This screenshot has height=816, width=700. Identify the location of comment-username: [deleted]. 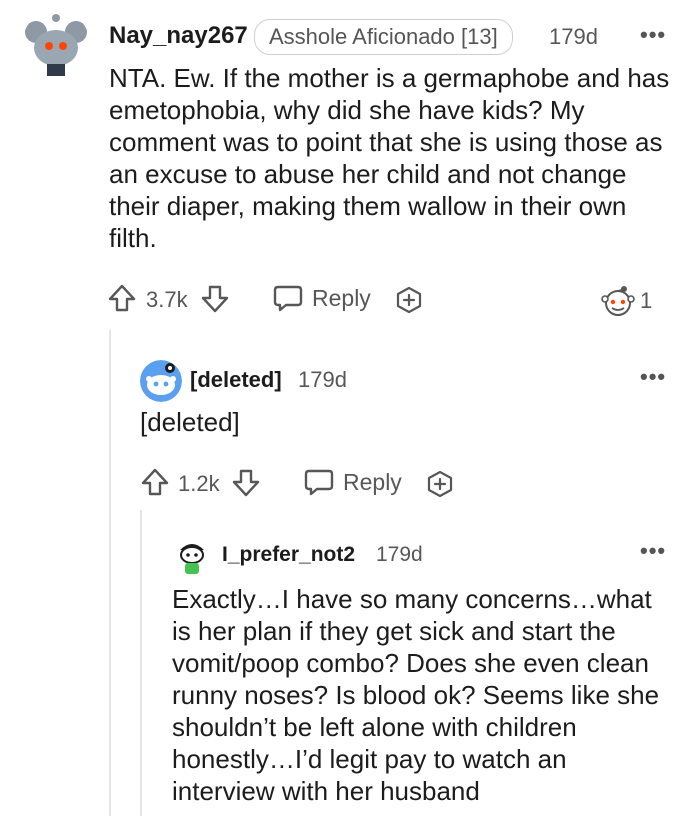
(236, 380).